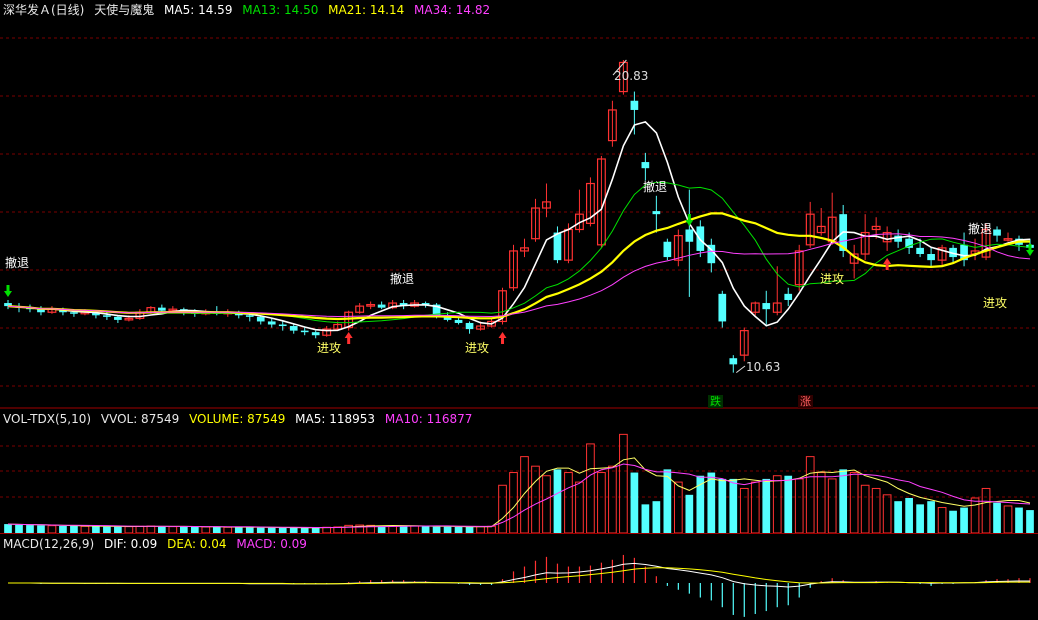  I want to click on dif-value: DIF: 0.09, so click(130, 544).